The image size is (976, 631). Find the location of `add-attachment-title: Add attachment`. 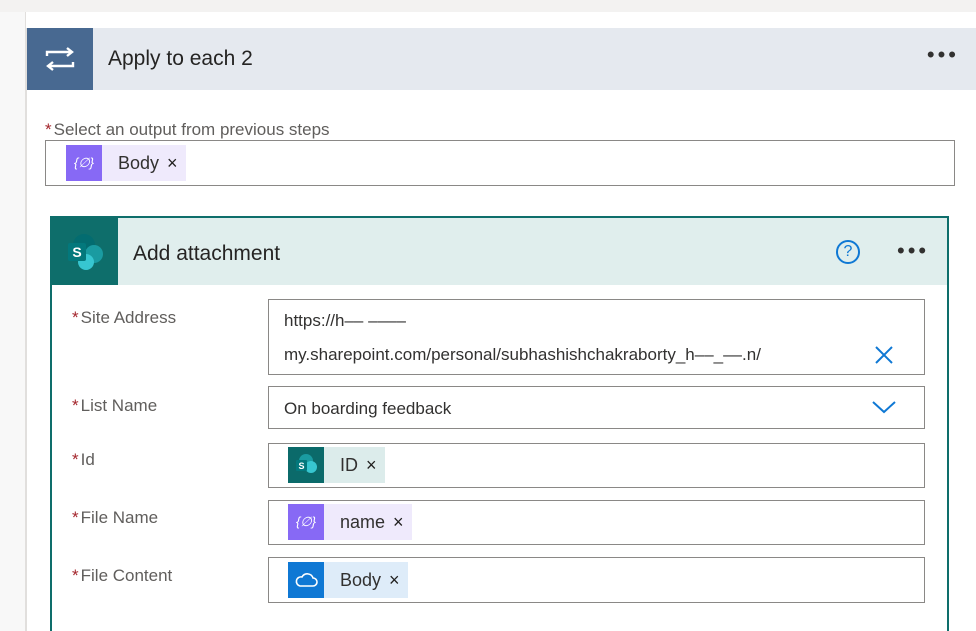

add-attachment-title: Add attachment is located at coordinates (206, 254).